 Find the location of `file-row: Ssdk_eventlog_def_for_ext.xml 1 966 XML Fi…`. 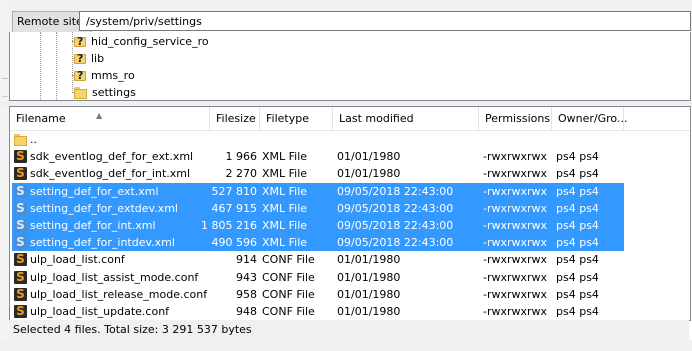

file-row: Ssdk_eventlog_def_for_ext.xml 1 966 XML Fi… is located at coordinates (318, 156).